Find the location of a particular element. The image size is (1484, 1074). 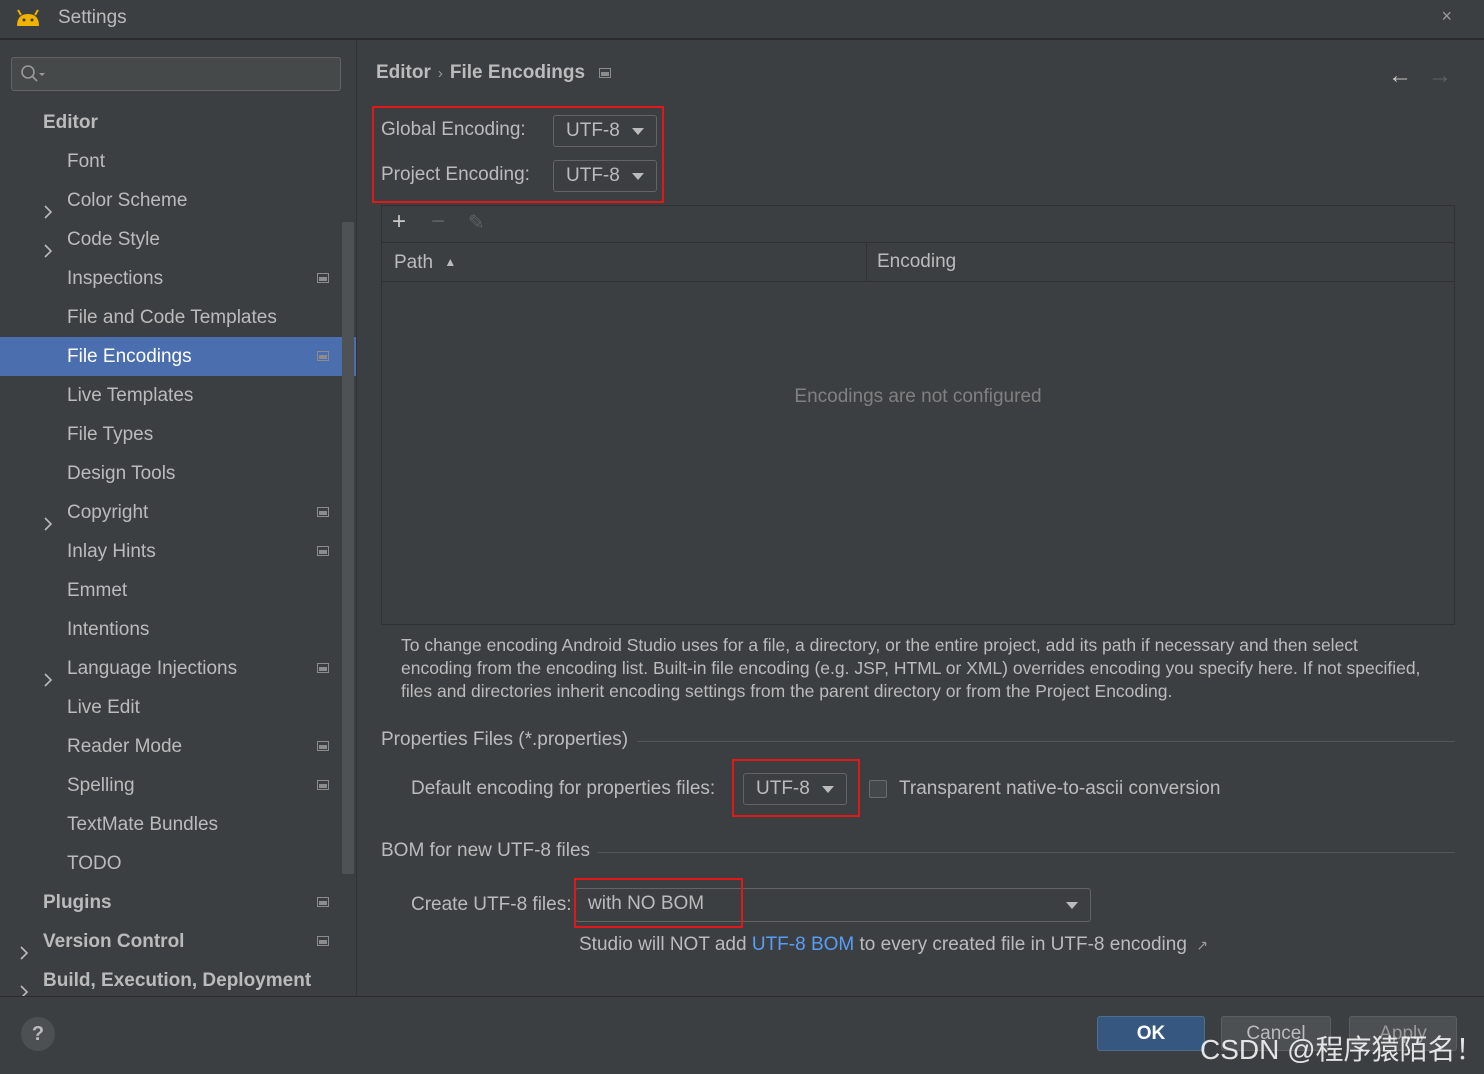

sidebar-item-version-control: Version Control is located at coordinates (171, 941).